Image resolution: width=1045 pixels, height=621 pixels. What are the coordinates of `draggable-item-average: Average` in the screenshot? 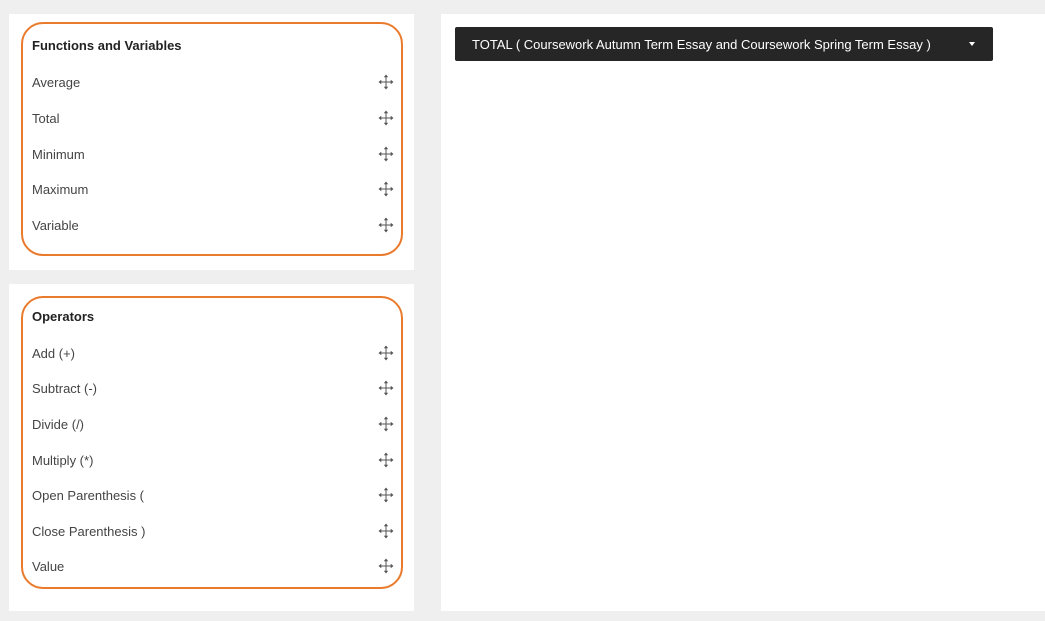 It's located at (213, 82).